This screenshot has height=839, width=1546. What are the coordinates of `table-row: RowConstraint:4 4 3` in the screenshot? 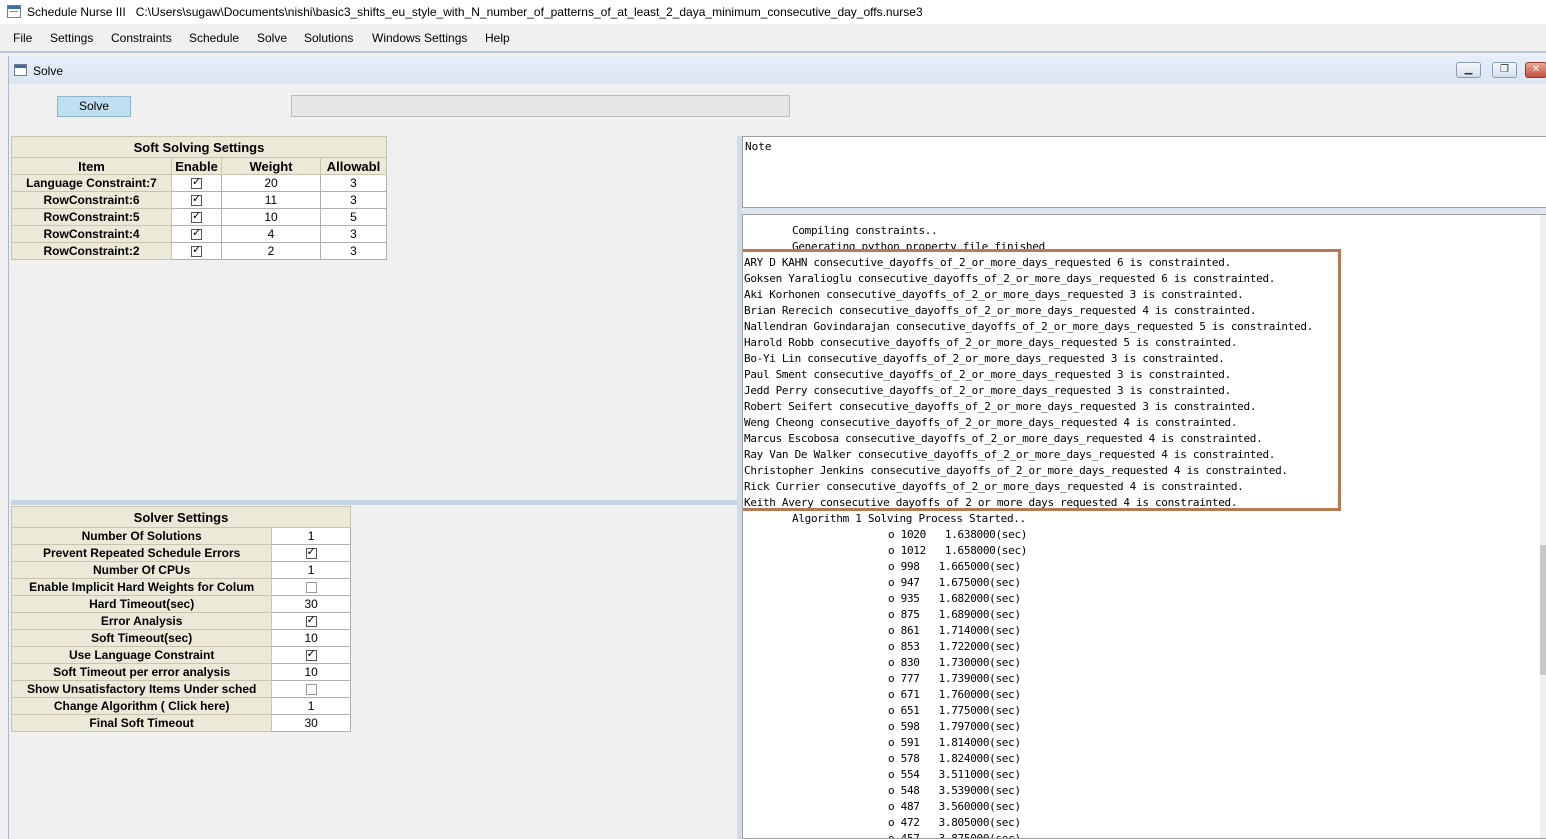 It's located at (199, 234).